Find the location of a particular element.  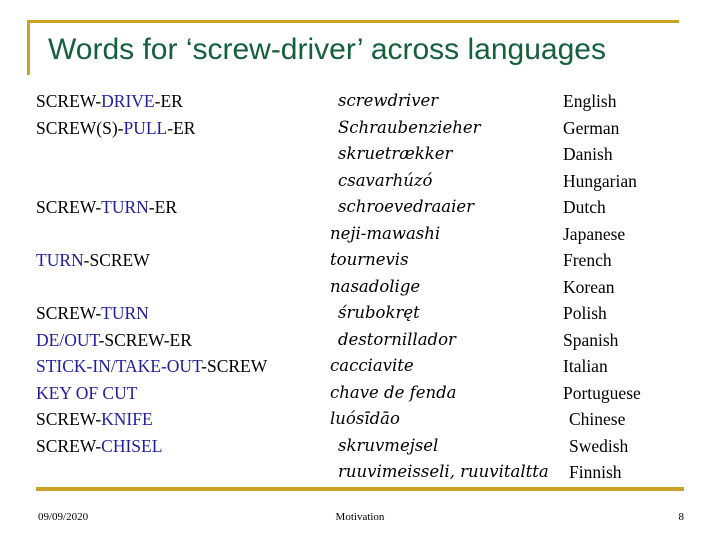

morphology-cell: TURN-SCREW is located at coordinates (181, 260).